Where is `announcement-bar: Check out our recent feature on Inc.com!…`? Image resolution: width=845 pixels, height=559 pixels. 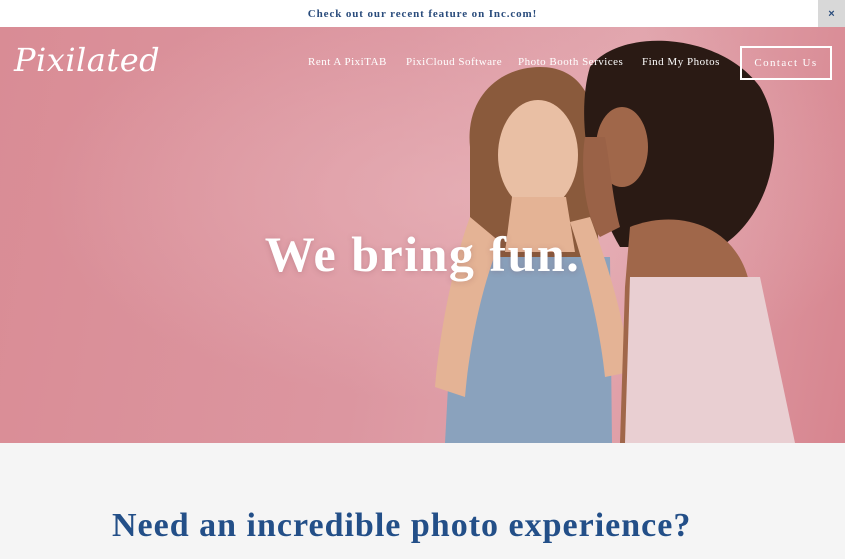
announcement-bar: Check out our recent feature on Inc.com!… is located at coordinates (422, 13).